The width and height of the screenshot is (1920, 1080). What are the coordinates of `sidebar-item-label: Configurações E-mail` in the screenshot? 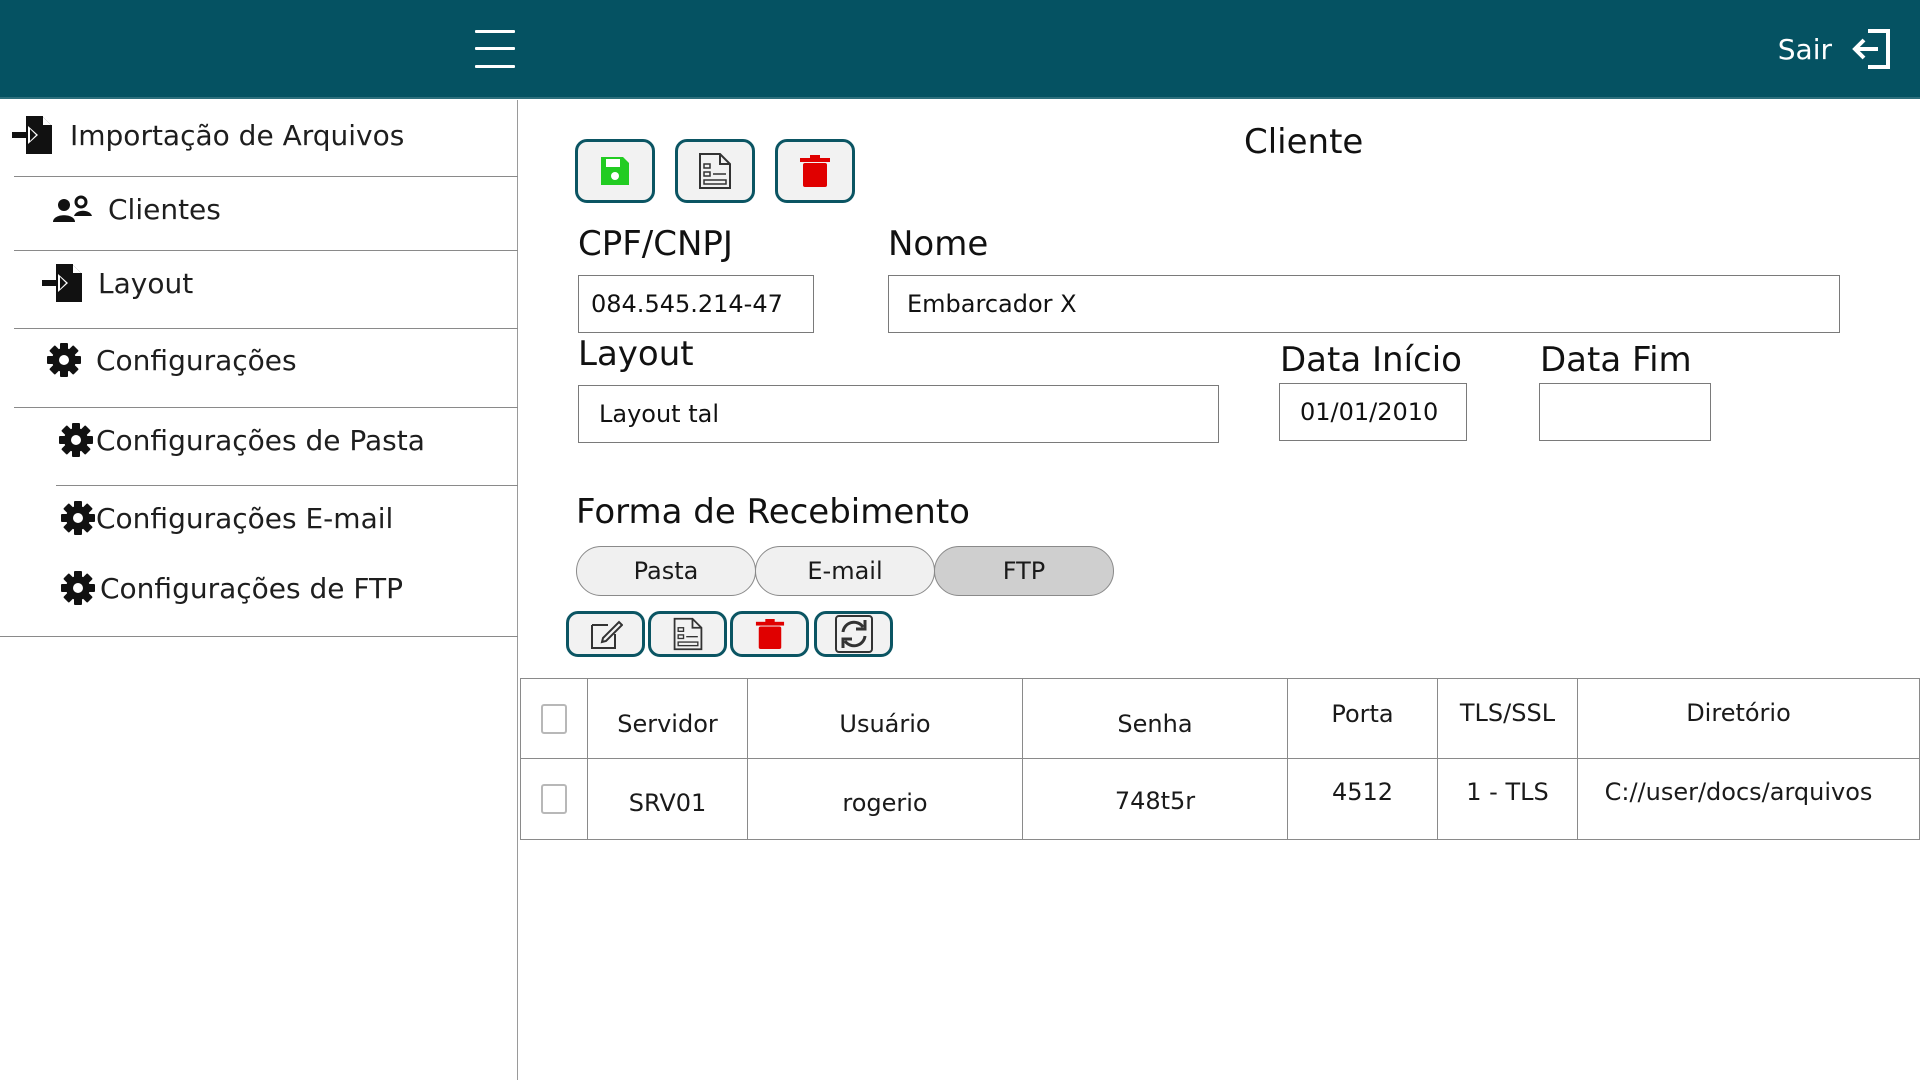 It's located at (245, 518).